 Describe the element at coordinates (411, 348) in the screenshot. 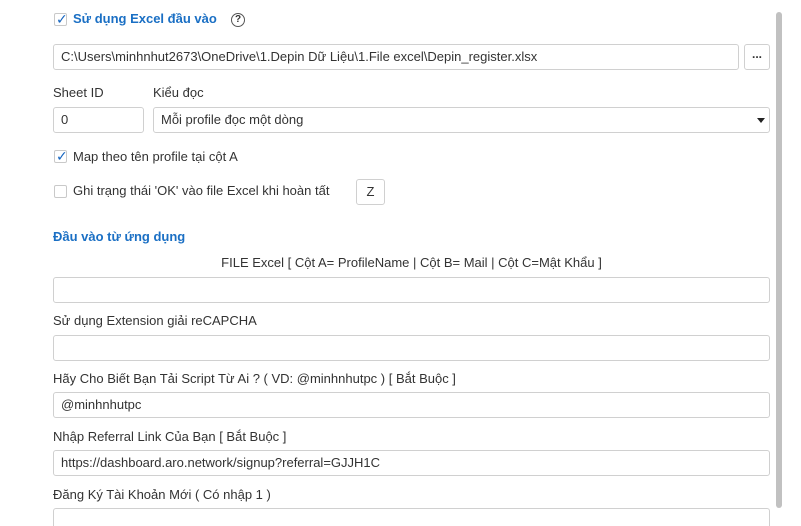

I see `recaptcha-input` at that location.